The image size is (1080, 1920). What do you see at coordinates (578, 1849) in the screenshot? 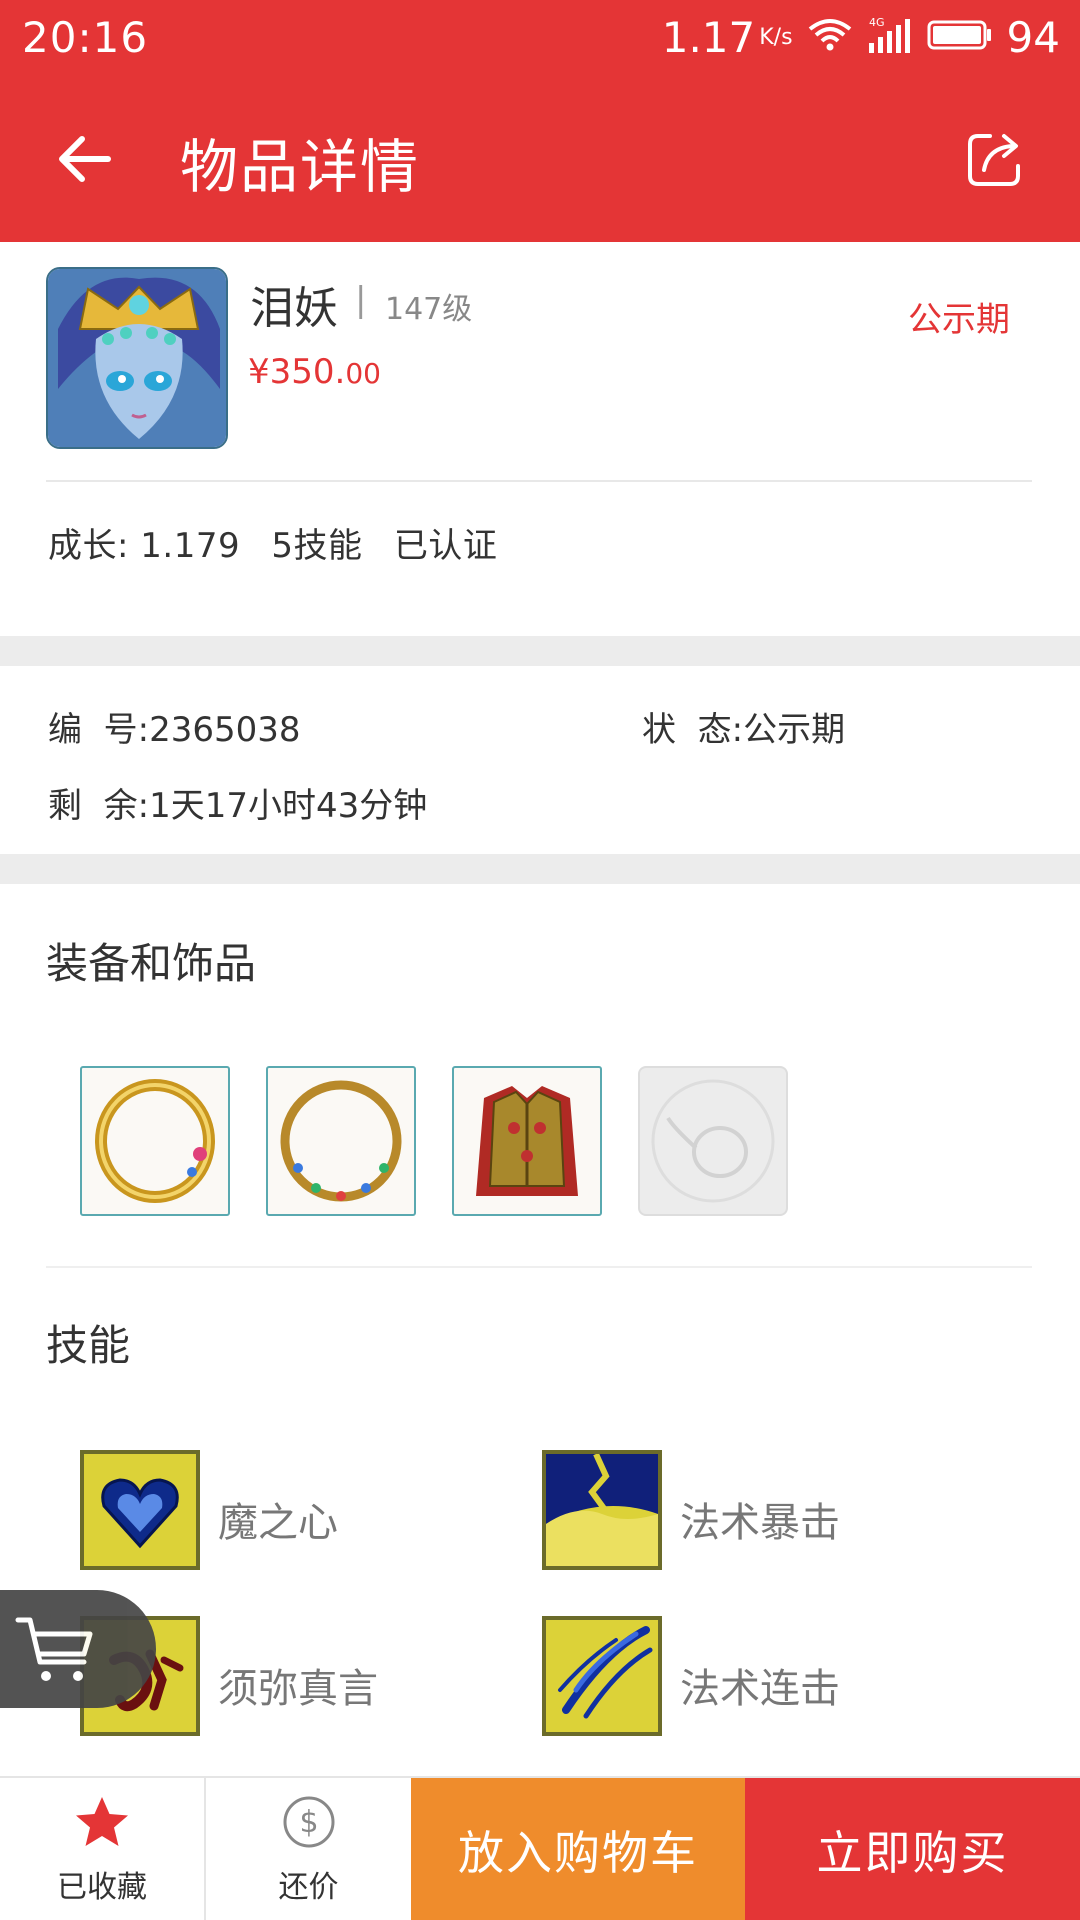
I see `add-to-cart-button: 放入购物车` at bounding box center [578, 1849].